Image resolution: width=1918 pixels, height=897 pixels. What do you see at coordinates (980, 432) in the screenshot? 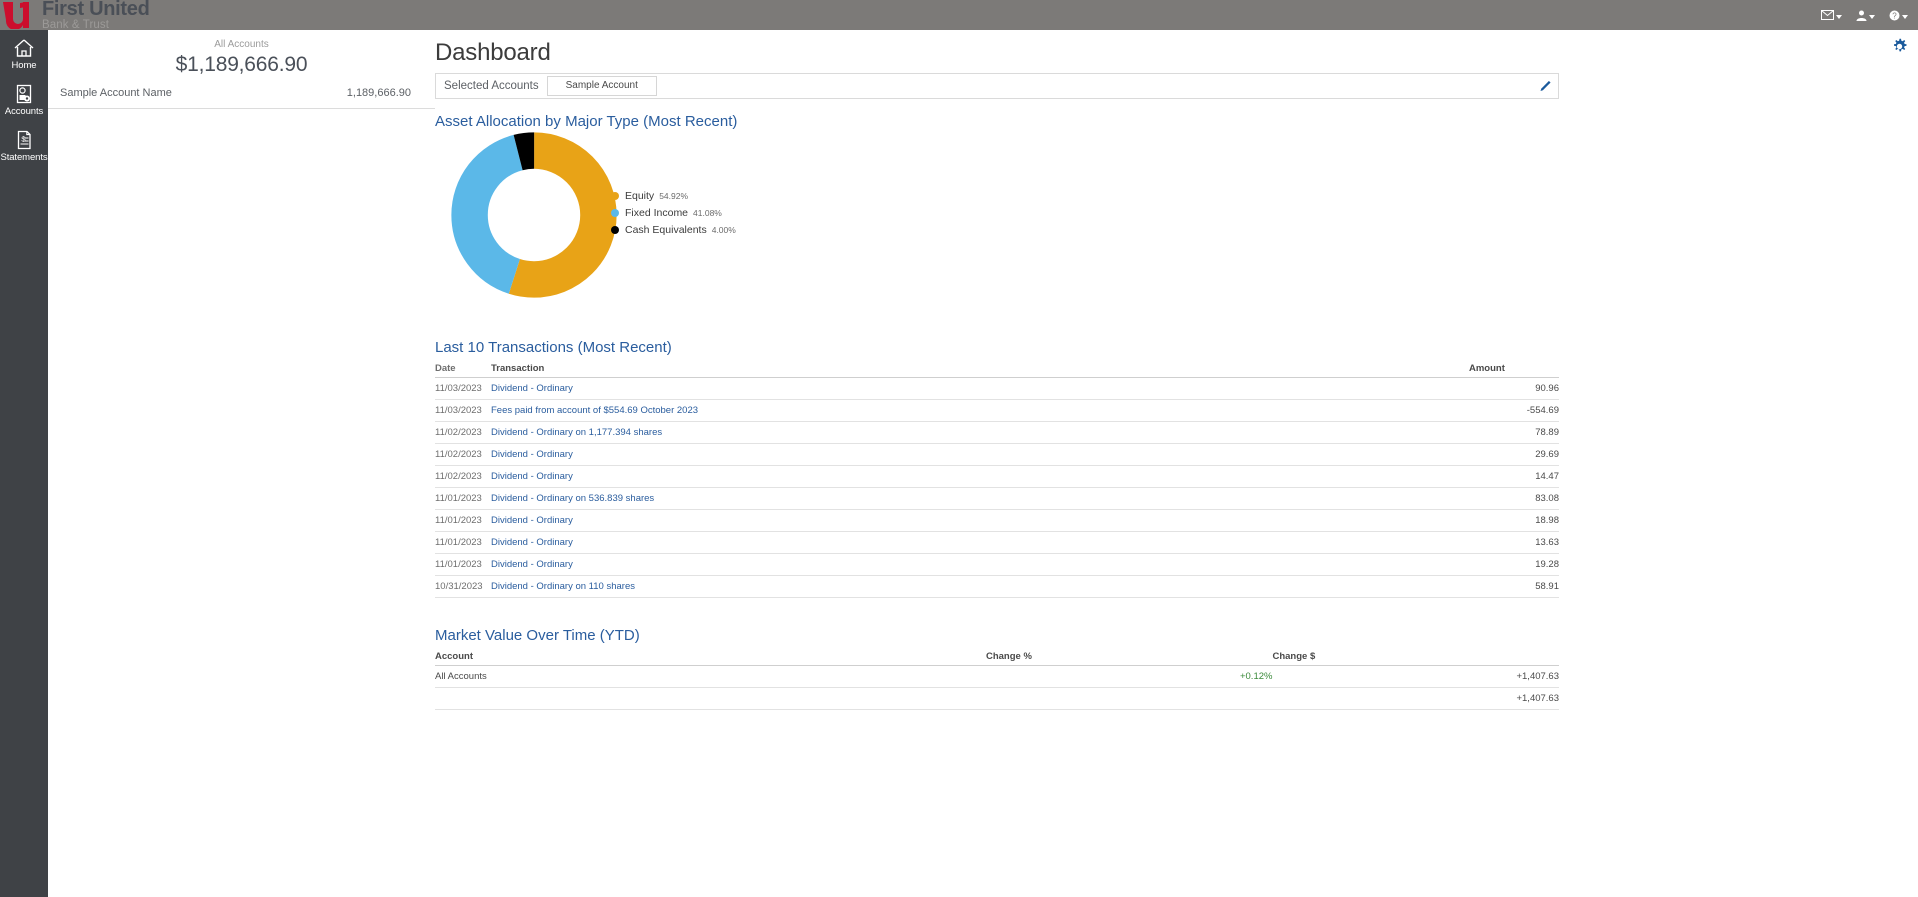
I see `cell-transaction: Dividend - Ordinary on 1,177.394 shares` at bounding box center [980, 432].